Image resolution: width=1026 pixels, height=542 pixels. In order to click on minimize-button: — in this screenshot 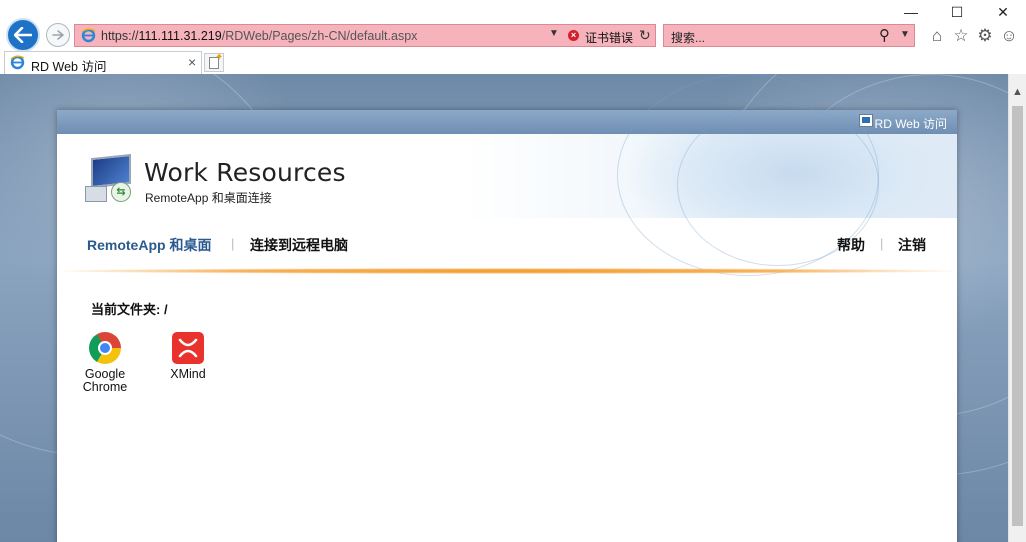, I will do `click(911, 12)`.